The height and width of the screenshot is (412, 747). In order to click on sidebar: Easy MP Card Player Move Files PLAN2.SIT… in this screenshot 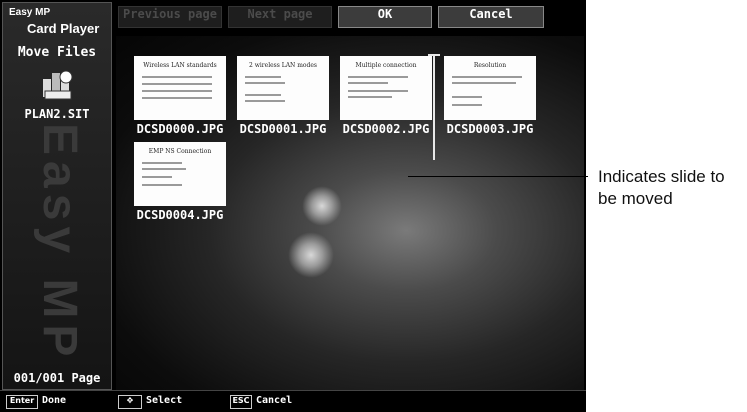, I will do `click(57, 196)`.